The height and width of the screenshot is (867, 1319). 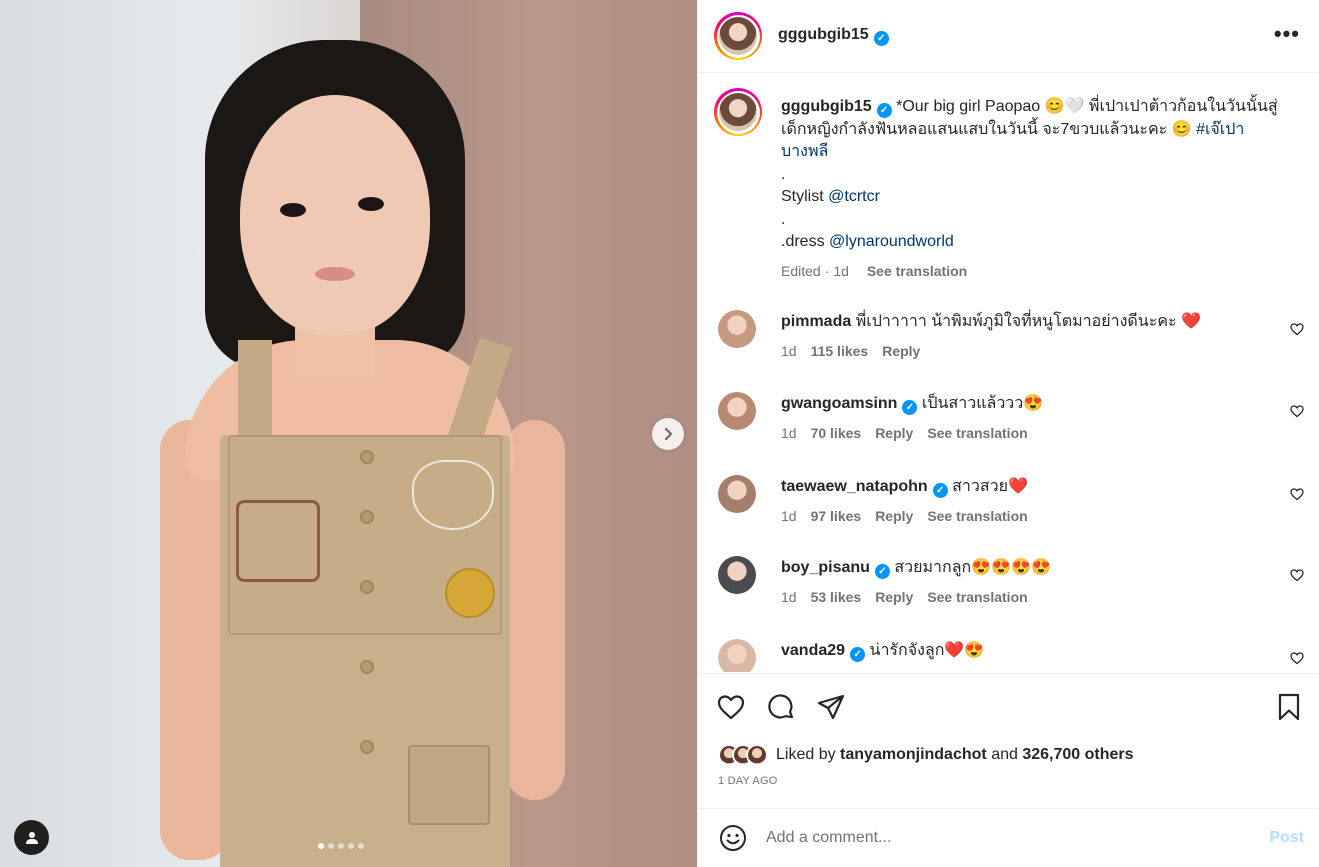 What do you see at coordinates (1286, 838) in the screenshot?
I see `post-comment-button: Post` at bounding box center [1286, 838].